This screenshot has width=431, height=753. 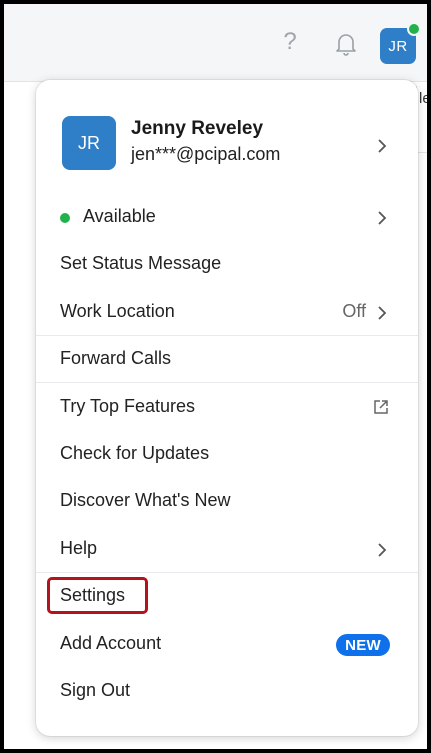 I want to click on profile-email: jen***@pcipal.com, so click(x=206, y=154).